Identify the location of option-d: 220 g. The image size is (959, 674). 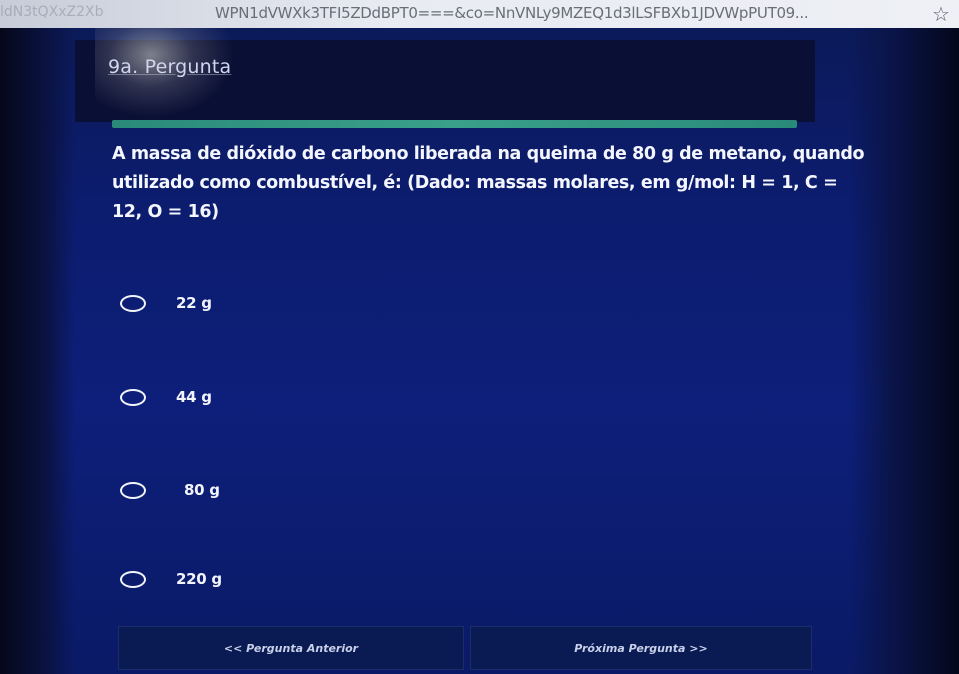
(171, 579).